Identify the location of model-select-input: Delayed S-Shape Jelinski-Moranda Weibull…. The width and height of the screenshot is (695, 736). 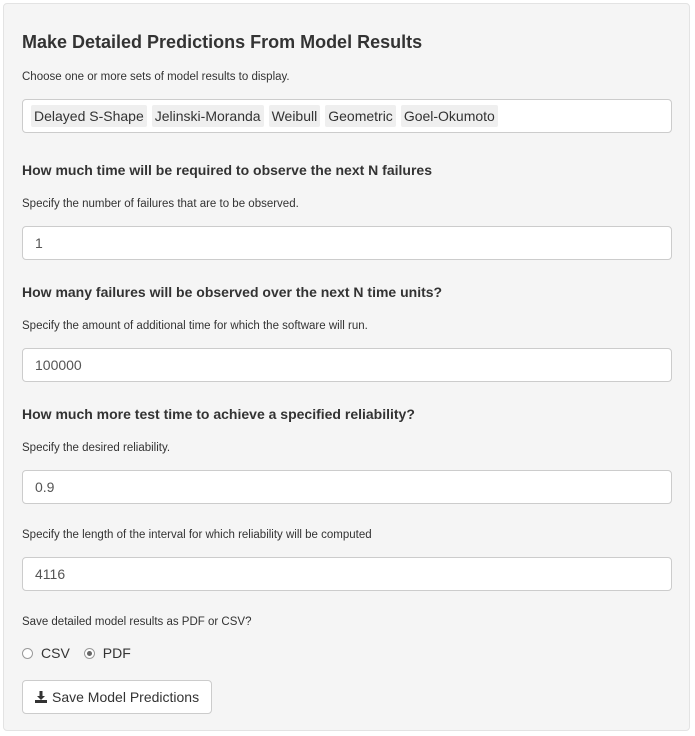
(347, 116).